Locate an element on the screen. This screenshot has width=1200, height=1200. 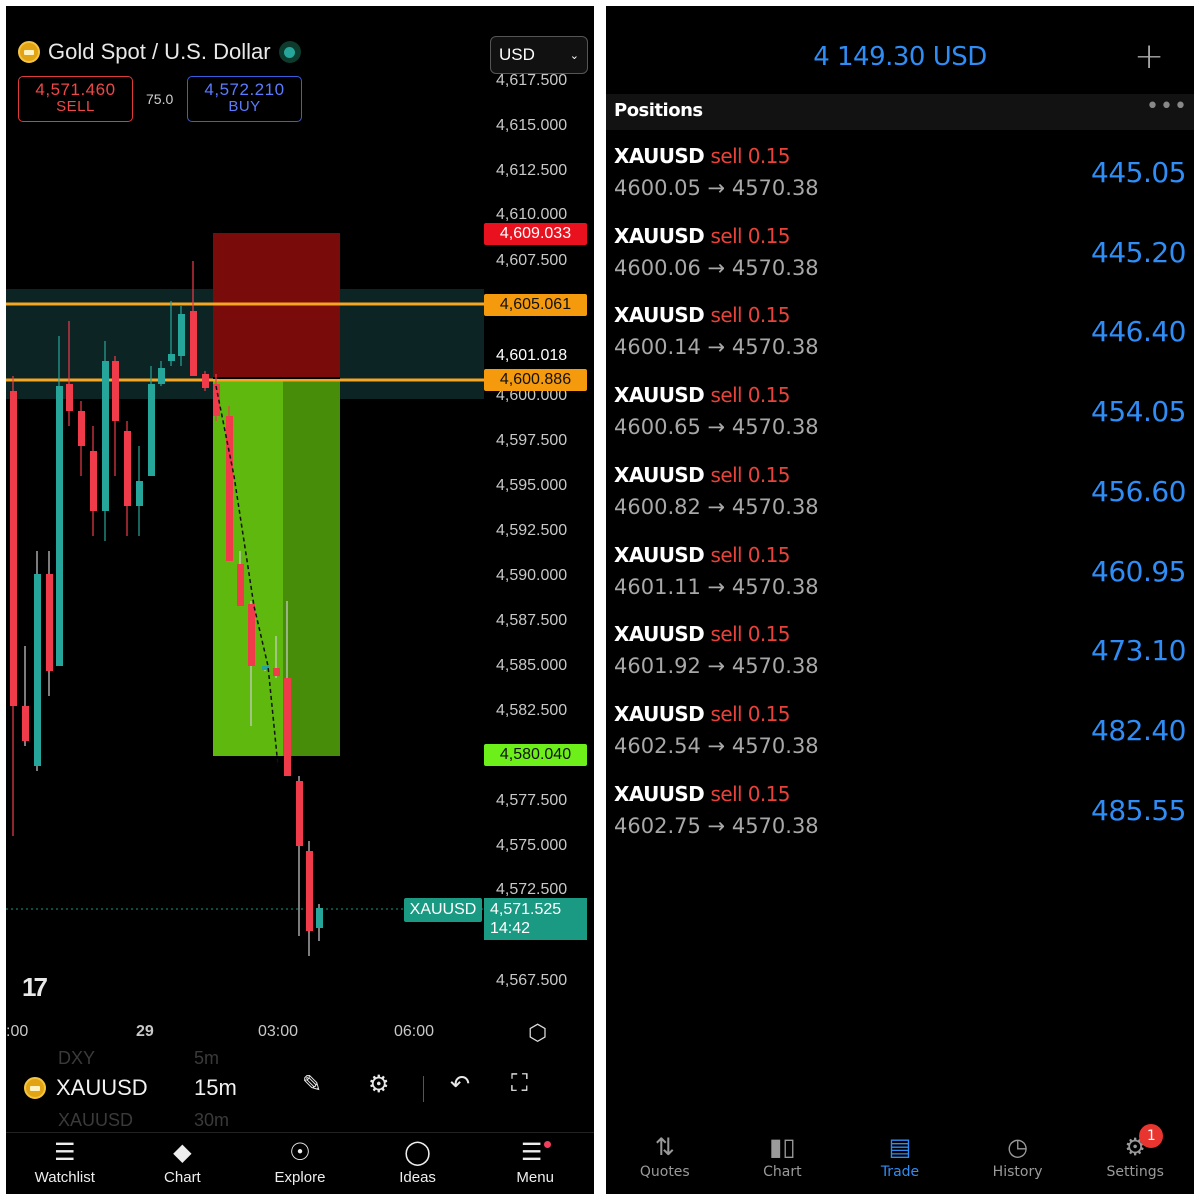
position-row: XAUUSD sell 0.15 4600.65 → 4570.38 454.05 is located at coordinates (900, 419).